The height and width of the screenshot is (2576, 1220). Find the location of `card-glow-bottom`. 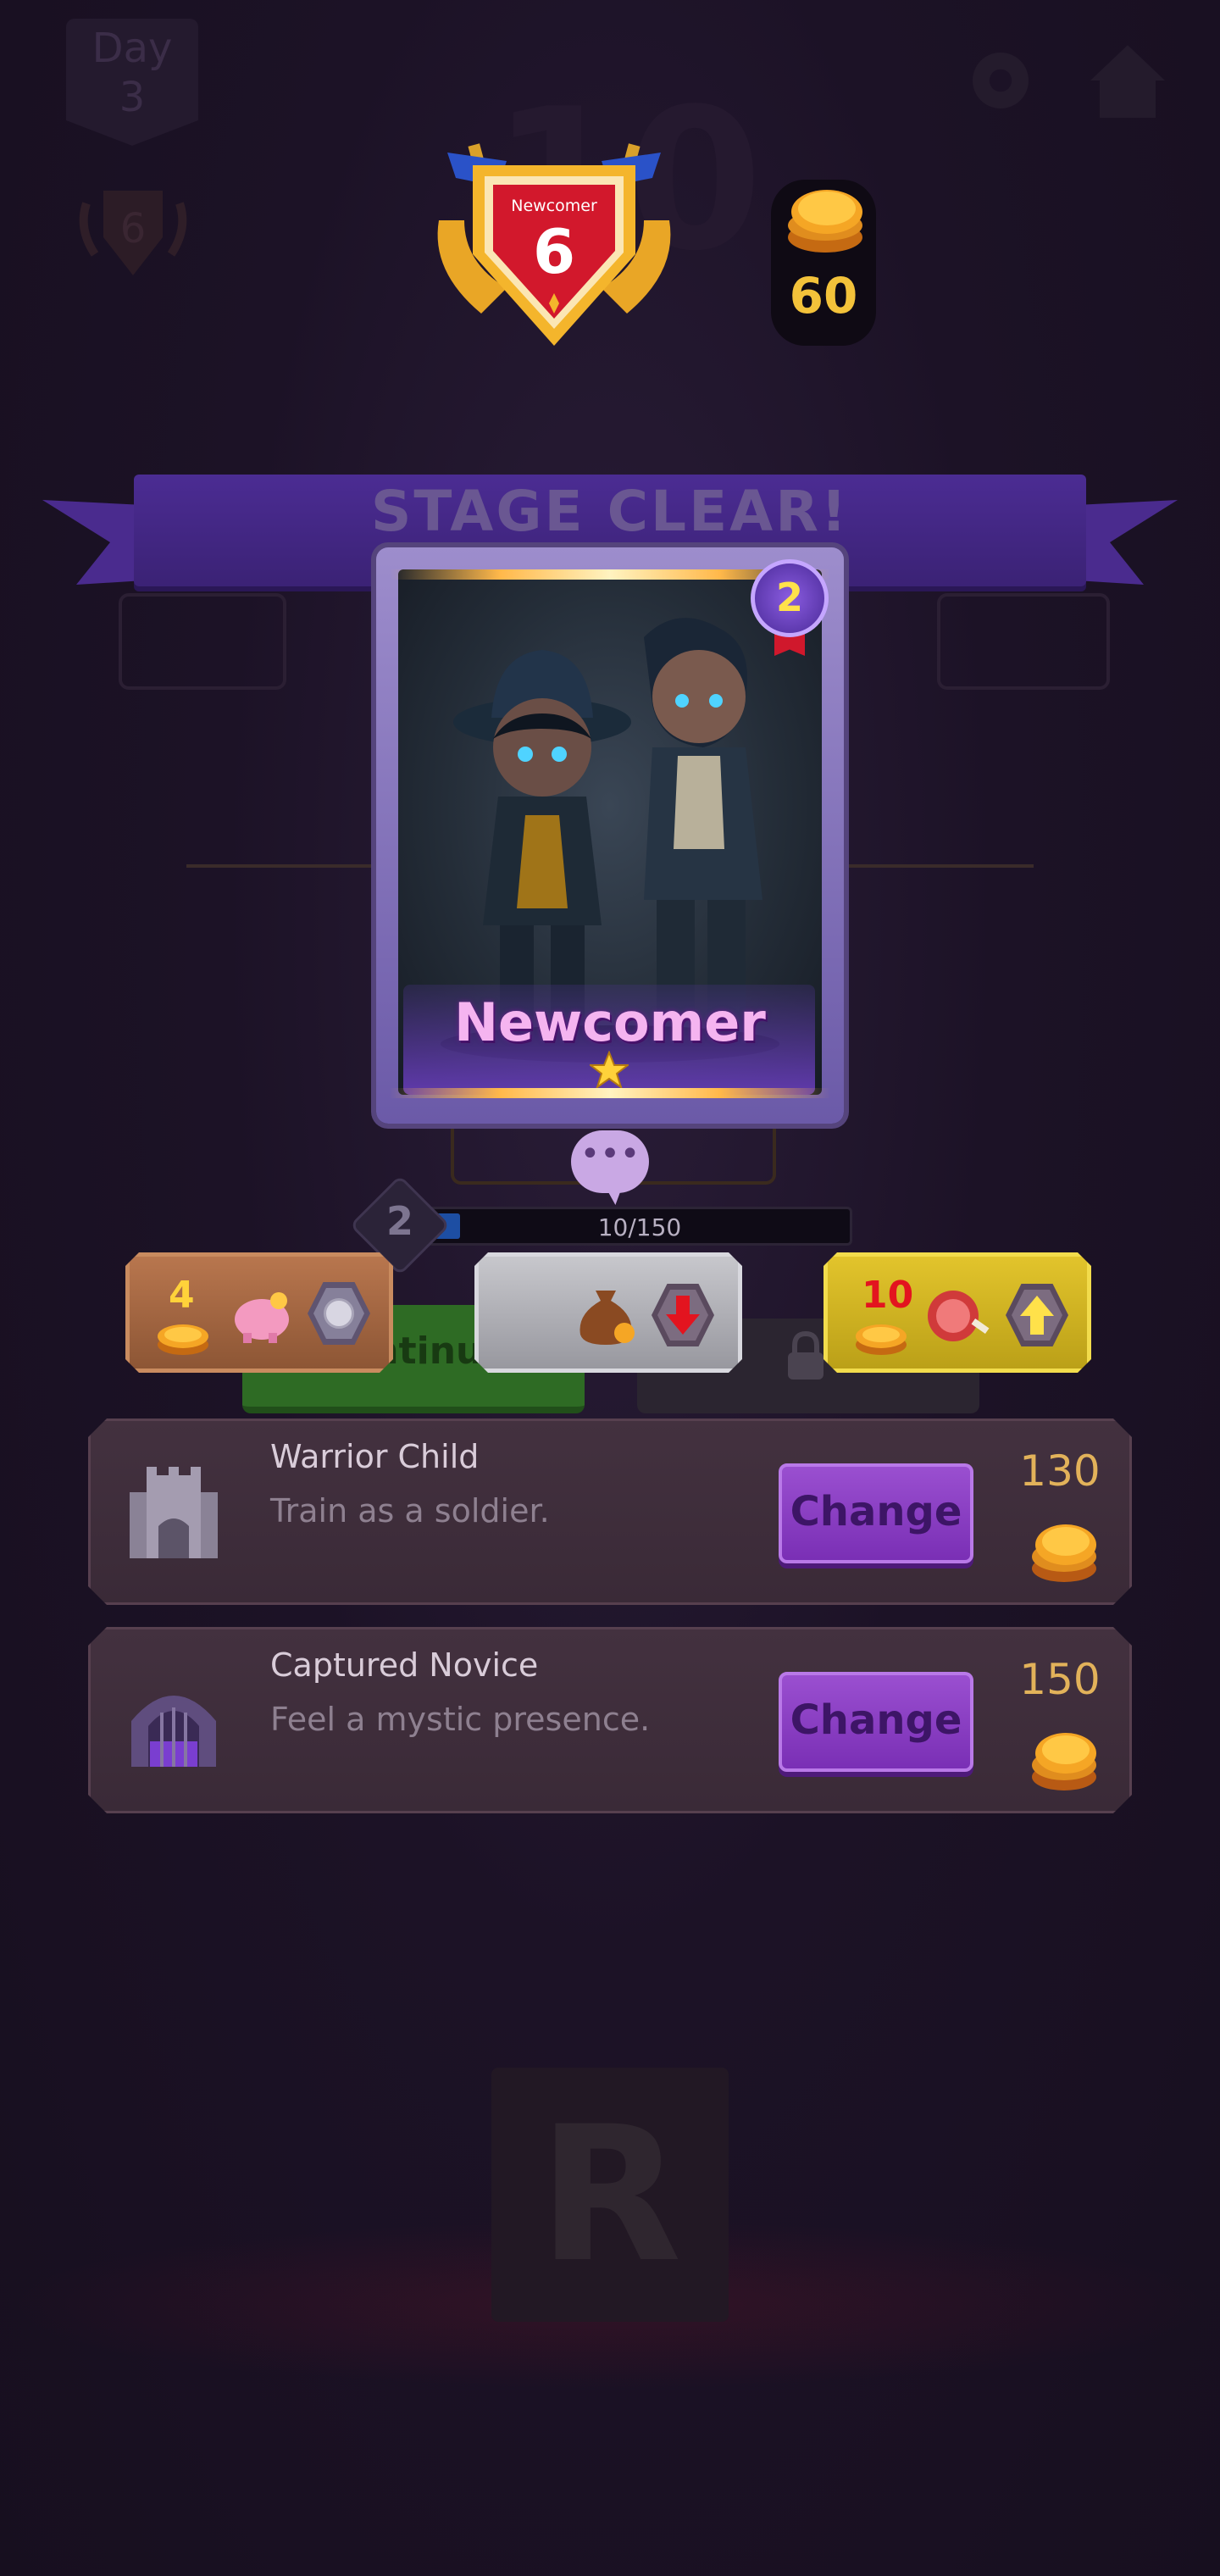

card-glow-bottom is located at coordinates (610, 1093).